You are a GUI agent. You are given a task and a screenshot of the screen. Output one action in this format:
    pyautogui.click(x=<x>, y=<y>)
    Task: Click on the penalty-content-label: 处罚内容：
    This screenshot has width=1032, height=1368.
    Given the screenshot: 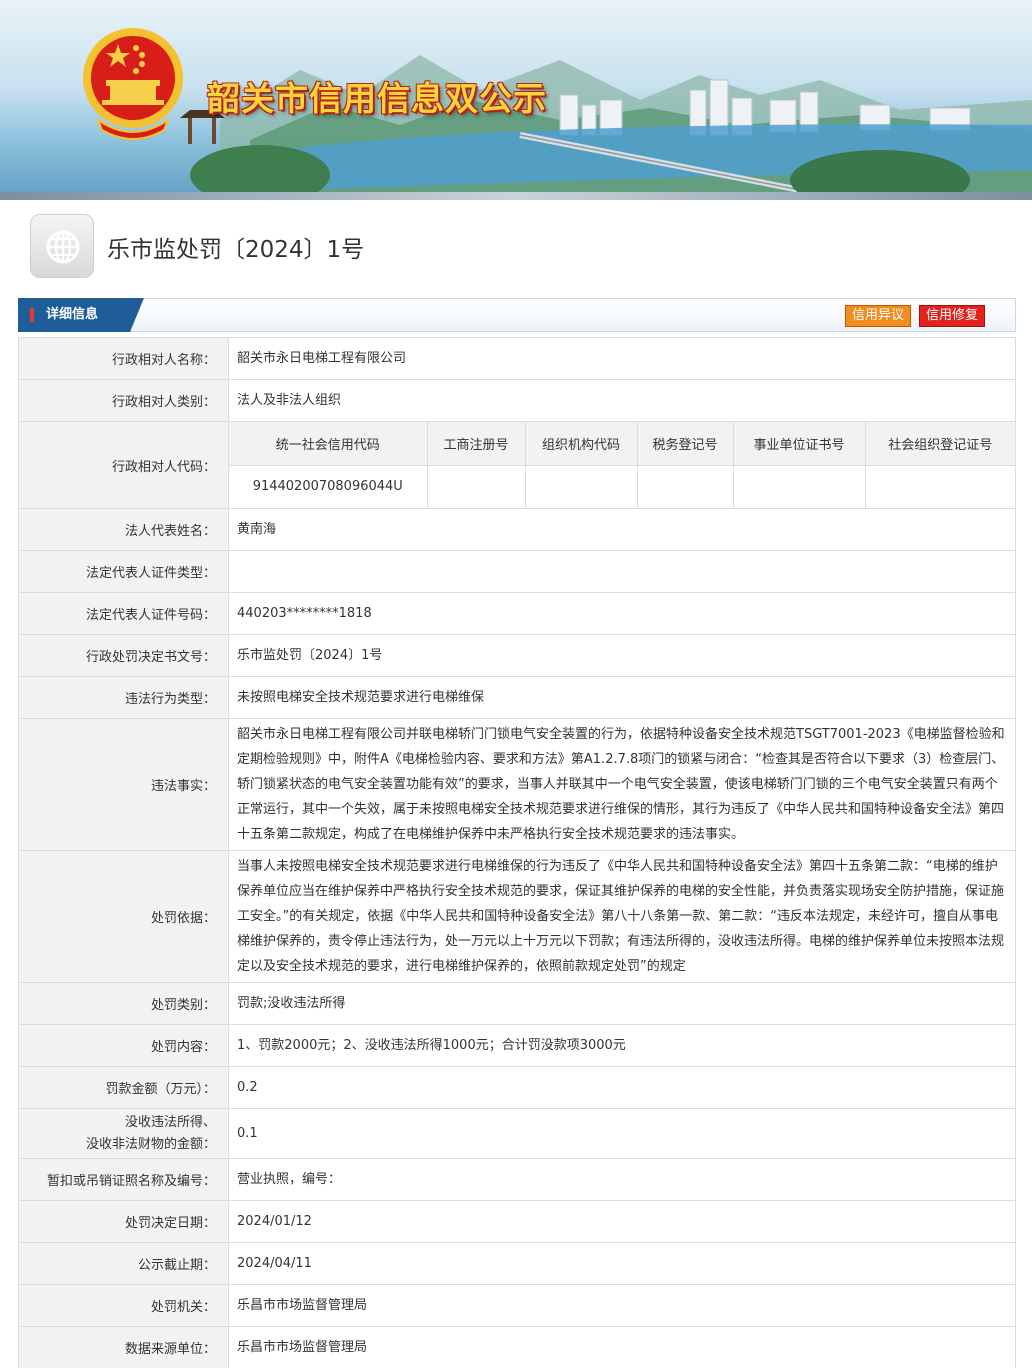 What is the action you would take?
    pyautogui.click(x=123, y=1045)
    